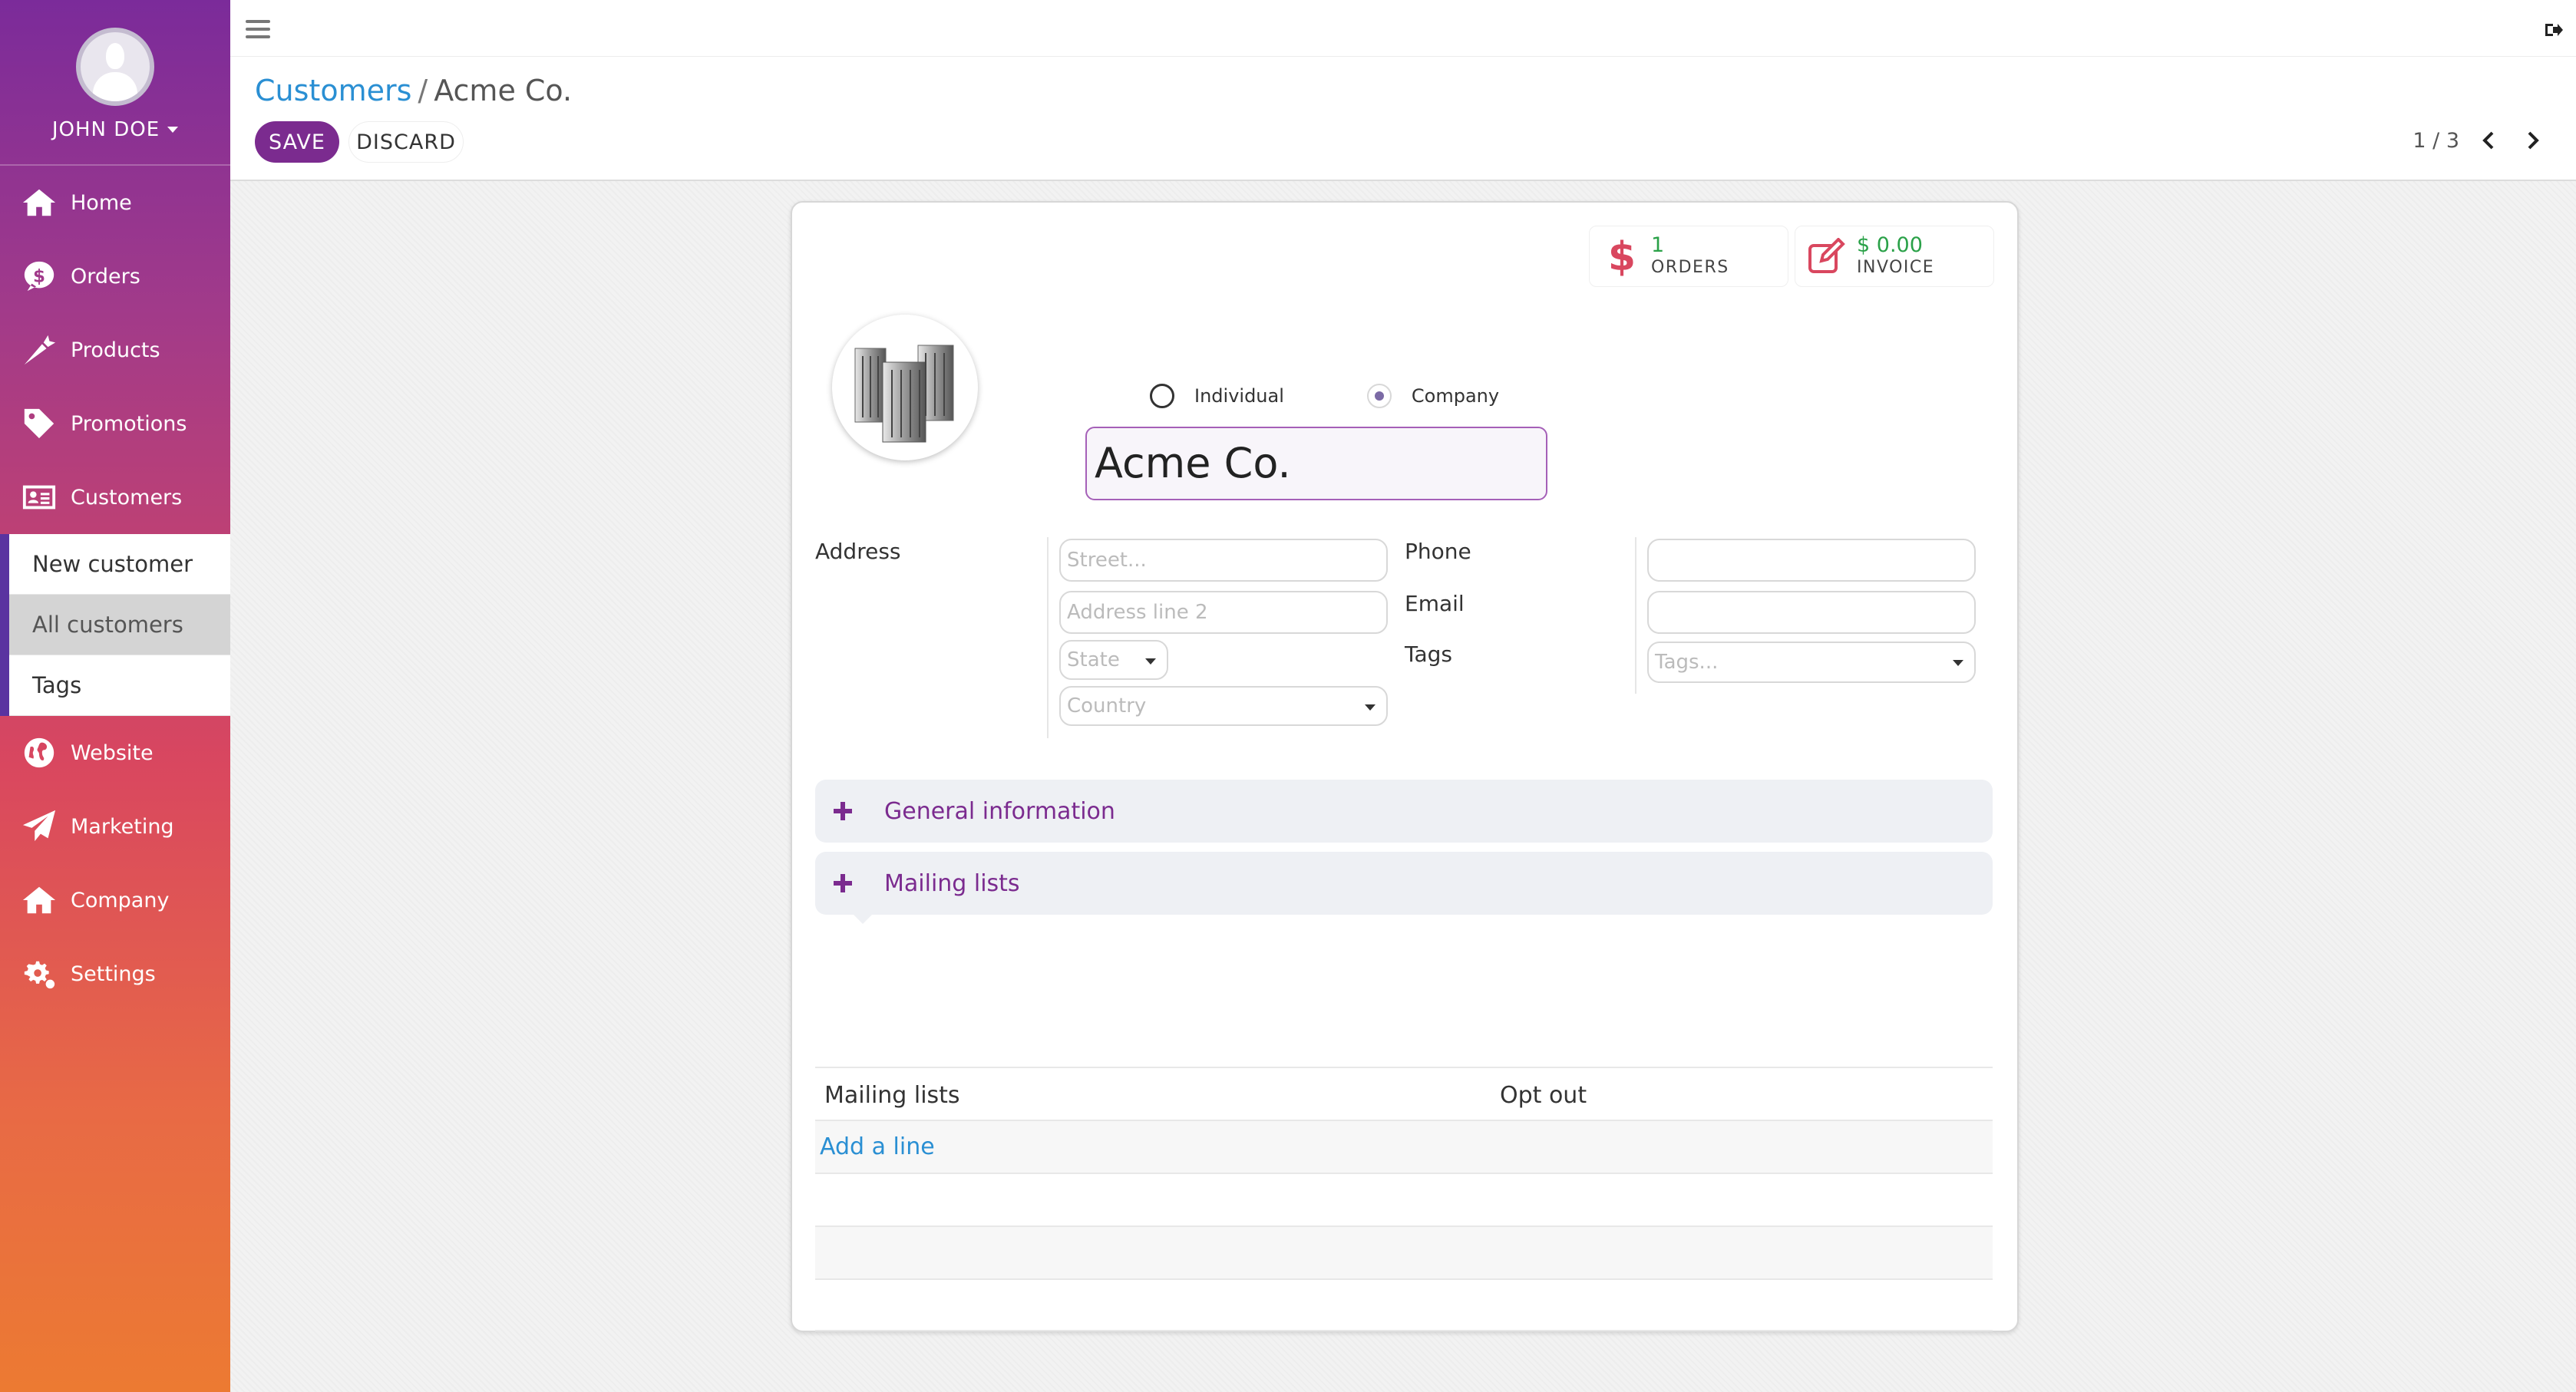 The image size is (2576, 1392). What do you see at coordinates (1404, 811) in the screenshot?
I see `general-information-panel: General information` at bounding box center [1404, 811].